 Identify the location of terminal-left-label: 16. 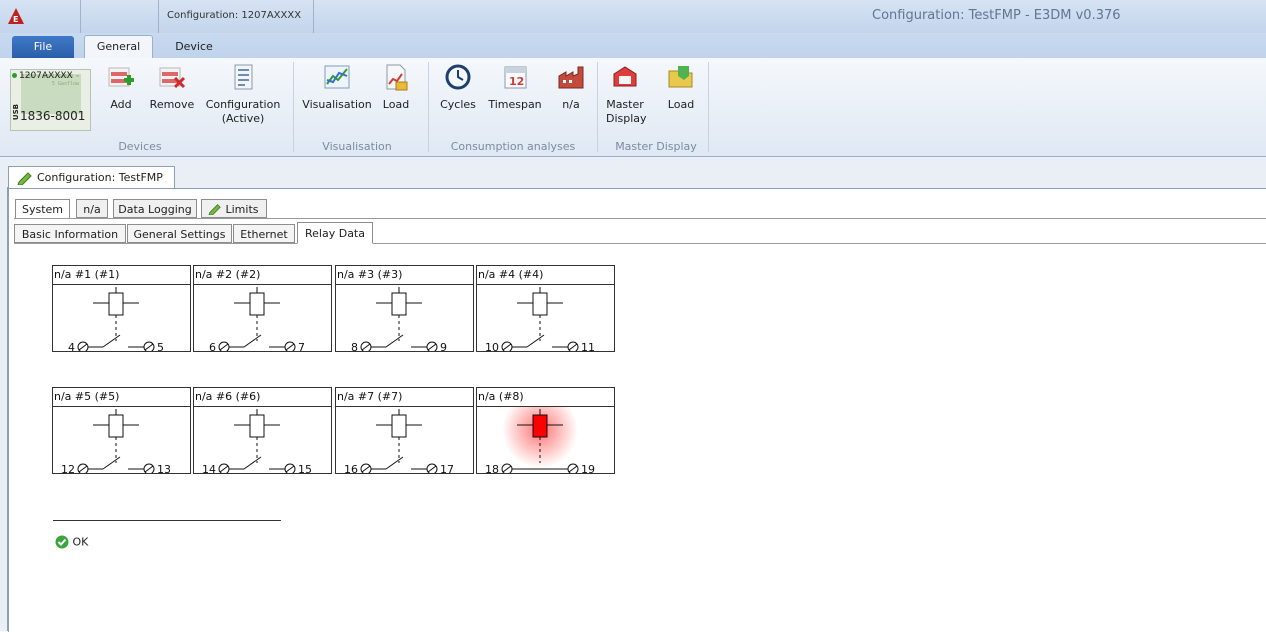
(351, 469).